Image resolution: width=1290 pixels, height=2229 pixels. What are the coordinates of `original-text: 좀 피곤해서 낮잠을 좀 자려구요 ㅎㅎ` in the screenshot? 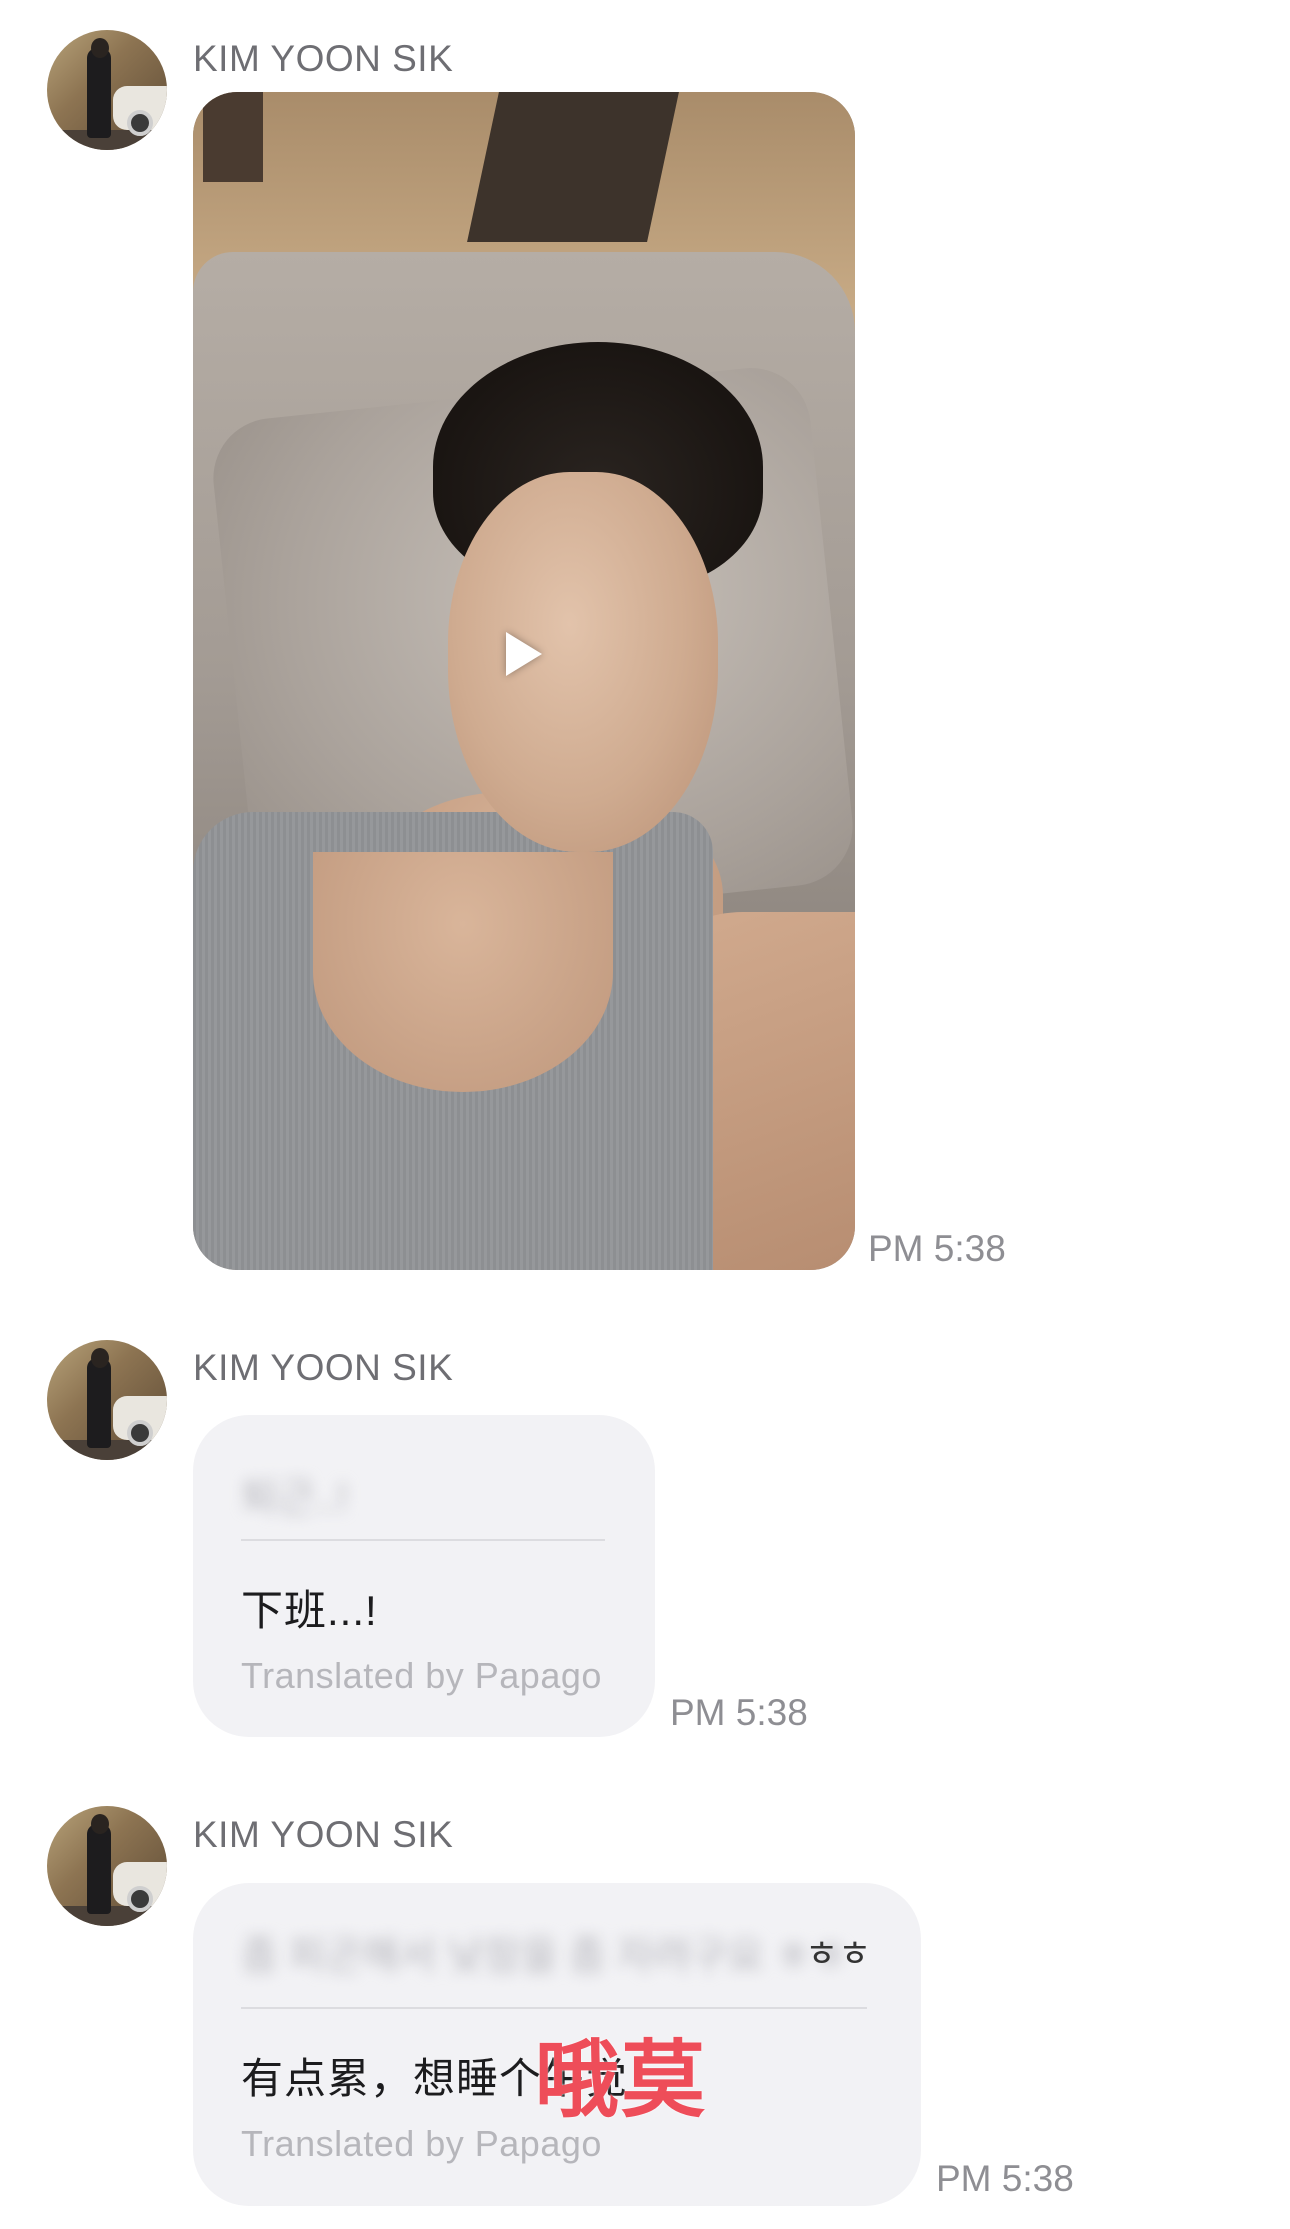 It's located at (545, 1956).